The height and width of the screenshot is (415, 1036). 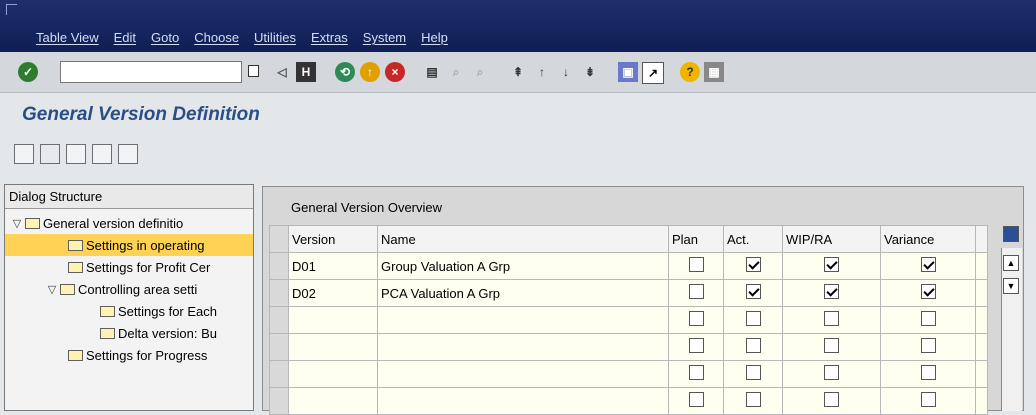 I want to click on tree-item-delta-version: Delta version: Bu, so click(x=129, y=333).